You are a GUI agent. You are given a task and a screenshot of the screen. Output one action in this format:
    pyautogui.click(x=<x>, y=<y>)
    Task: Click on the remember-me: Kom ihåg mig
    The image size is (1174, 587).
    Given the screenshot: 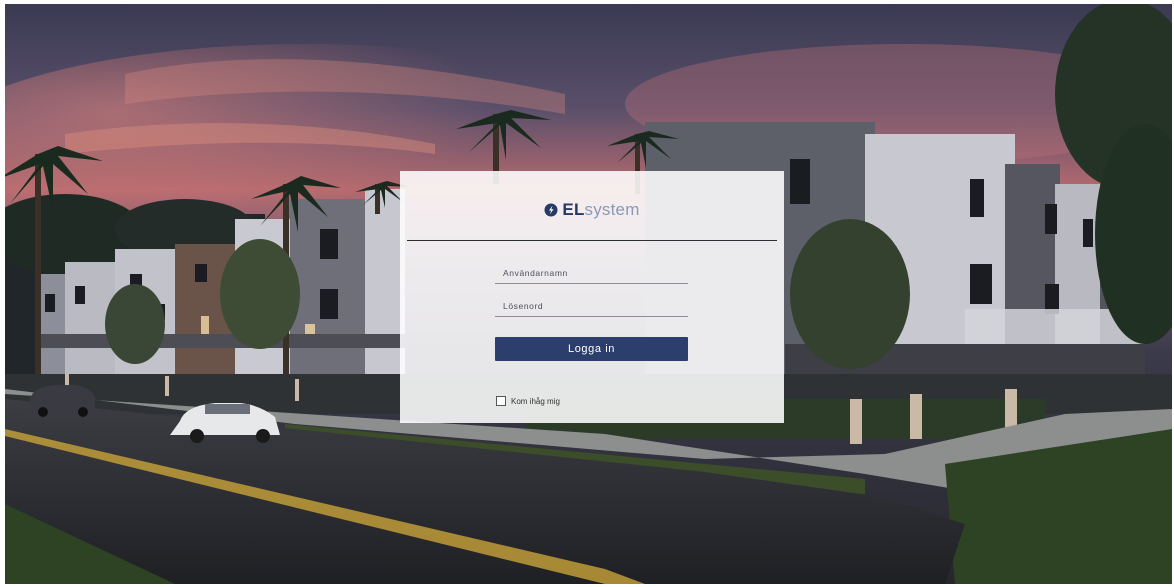 What is the action you would take?
    pyautogui.click(x=528, y=401)
    